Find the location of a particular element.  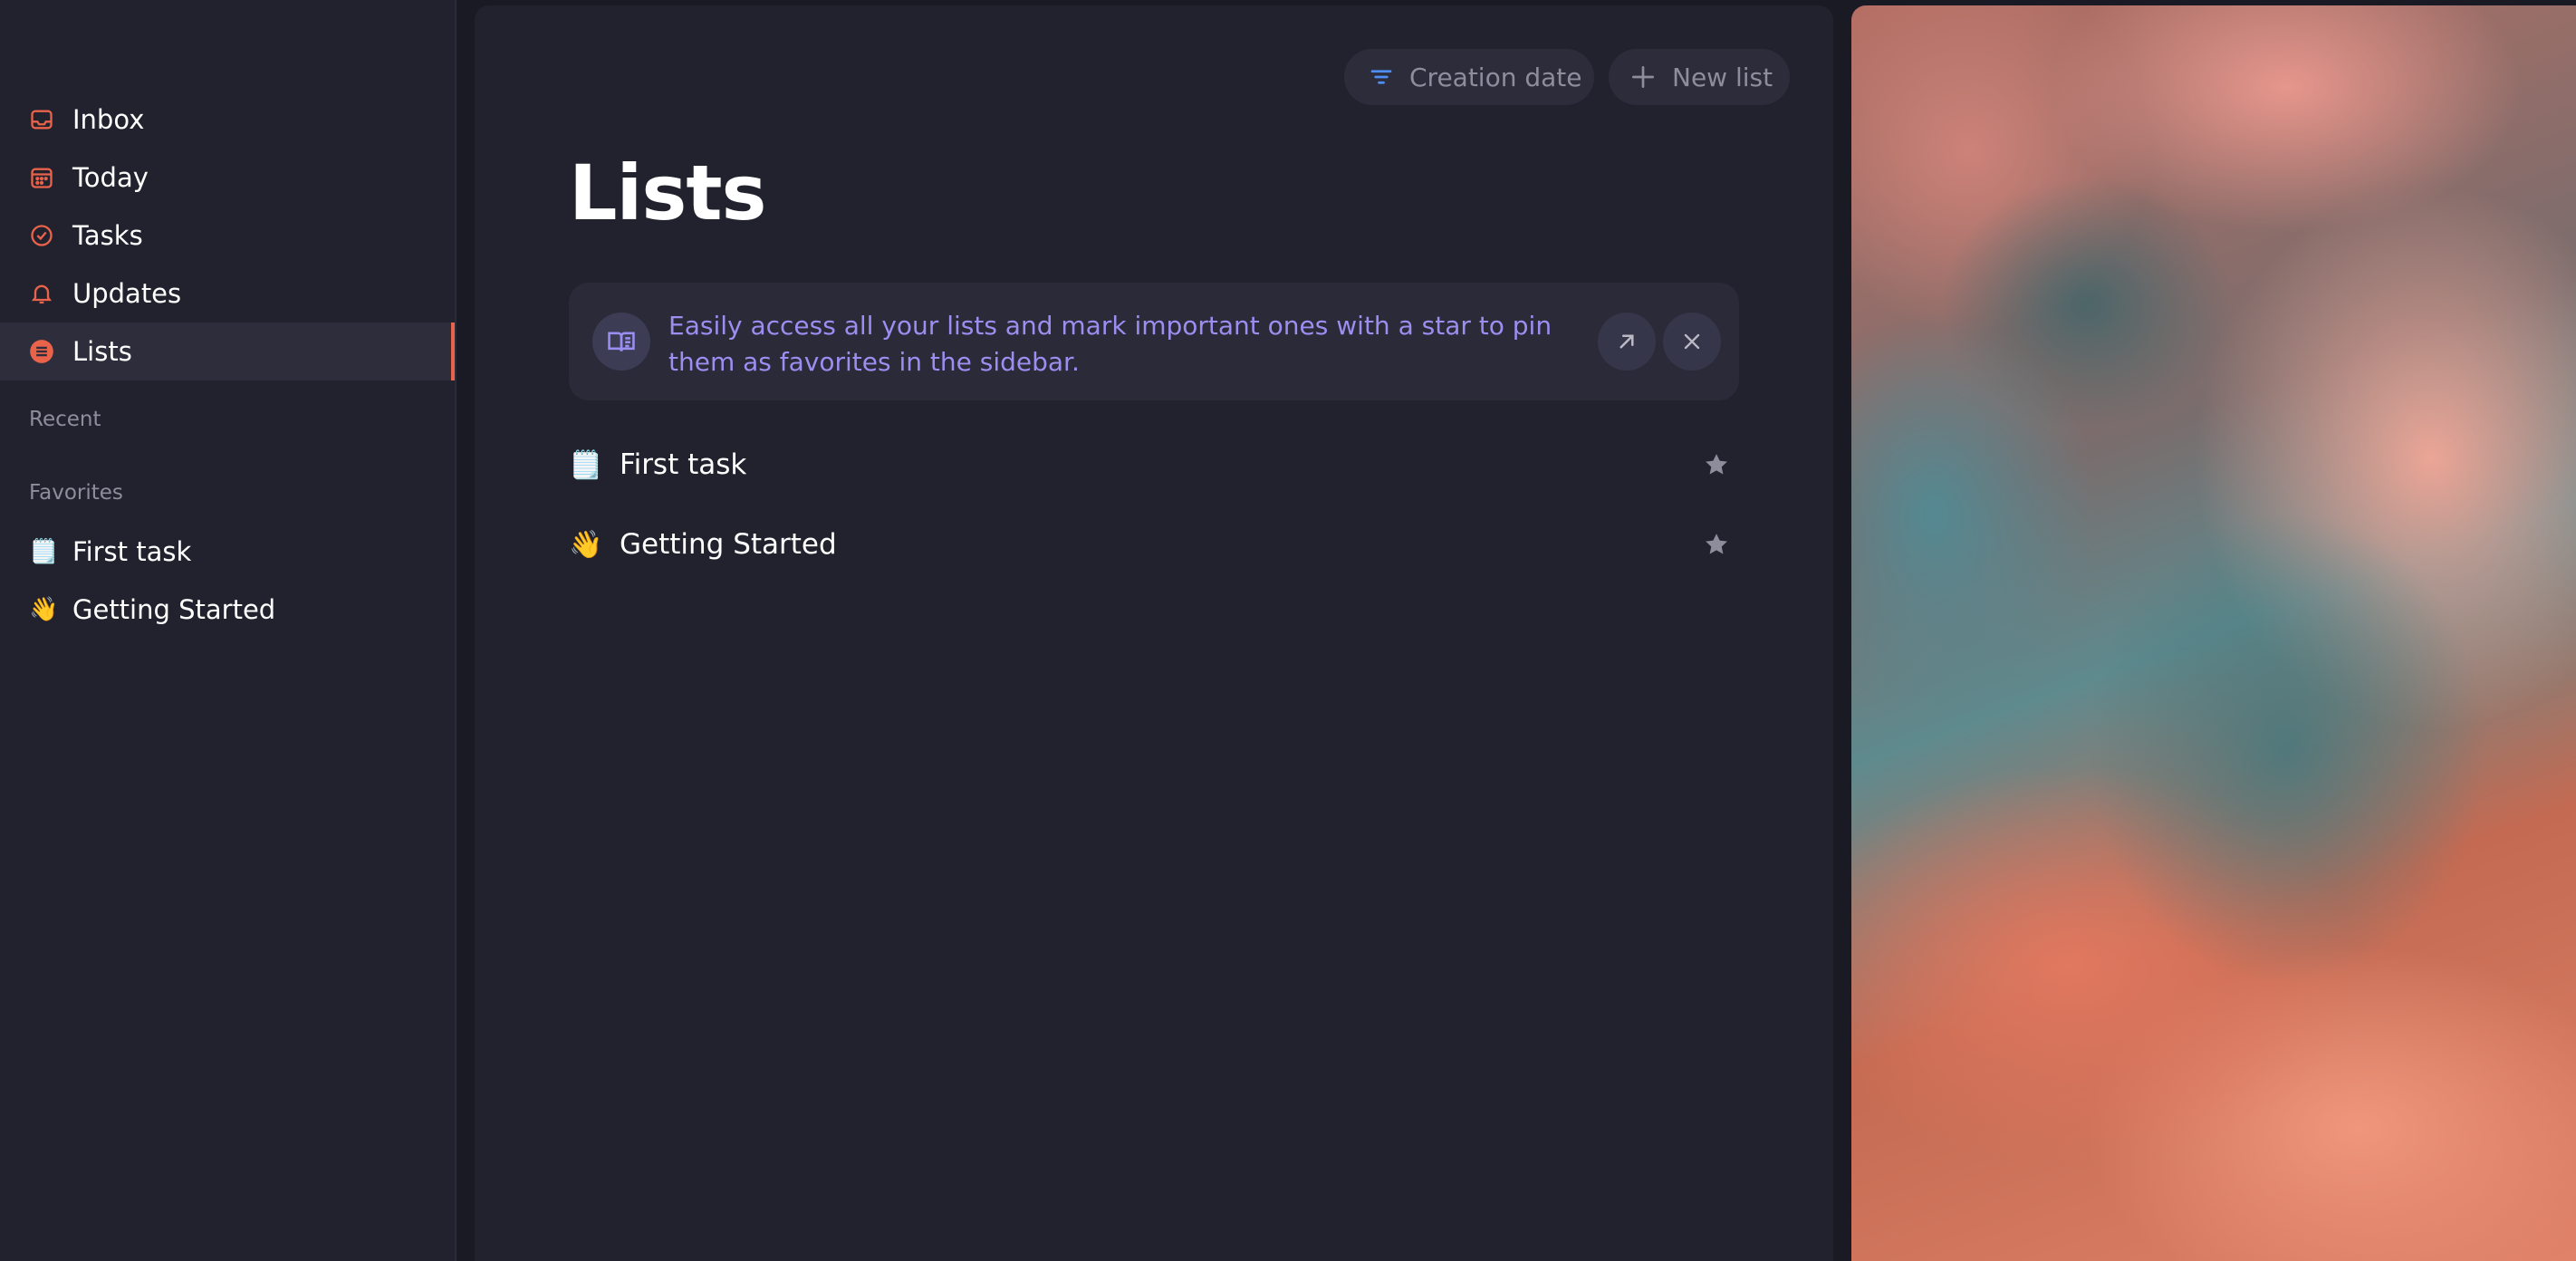

new-list-button: New list is located at coordinates (1699, 77).